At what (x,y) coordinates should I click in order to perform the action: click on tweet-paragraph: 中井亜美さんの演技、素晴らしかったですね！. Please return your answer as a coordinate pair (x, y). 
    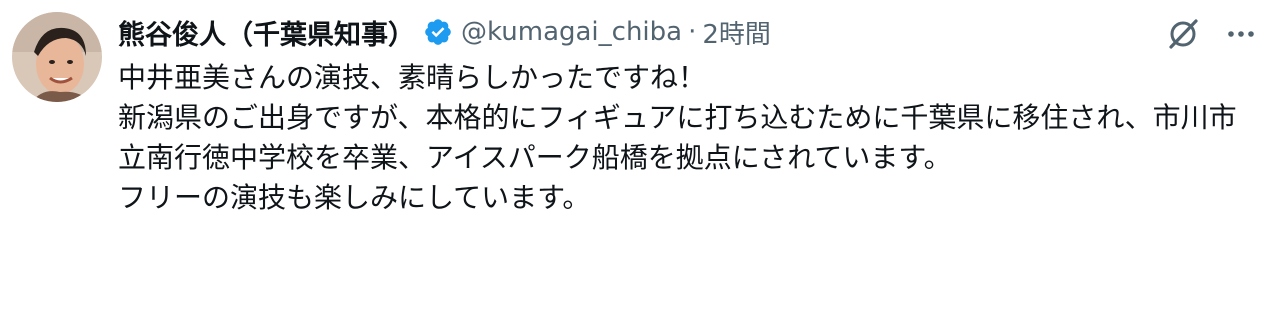
    Looking at the image, I should click on (412, 77).